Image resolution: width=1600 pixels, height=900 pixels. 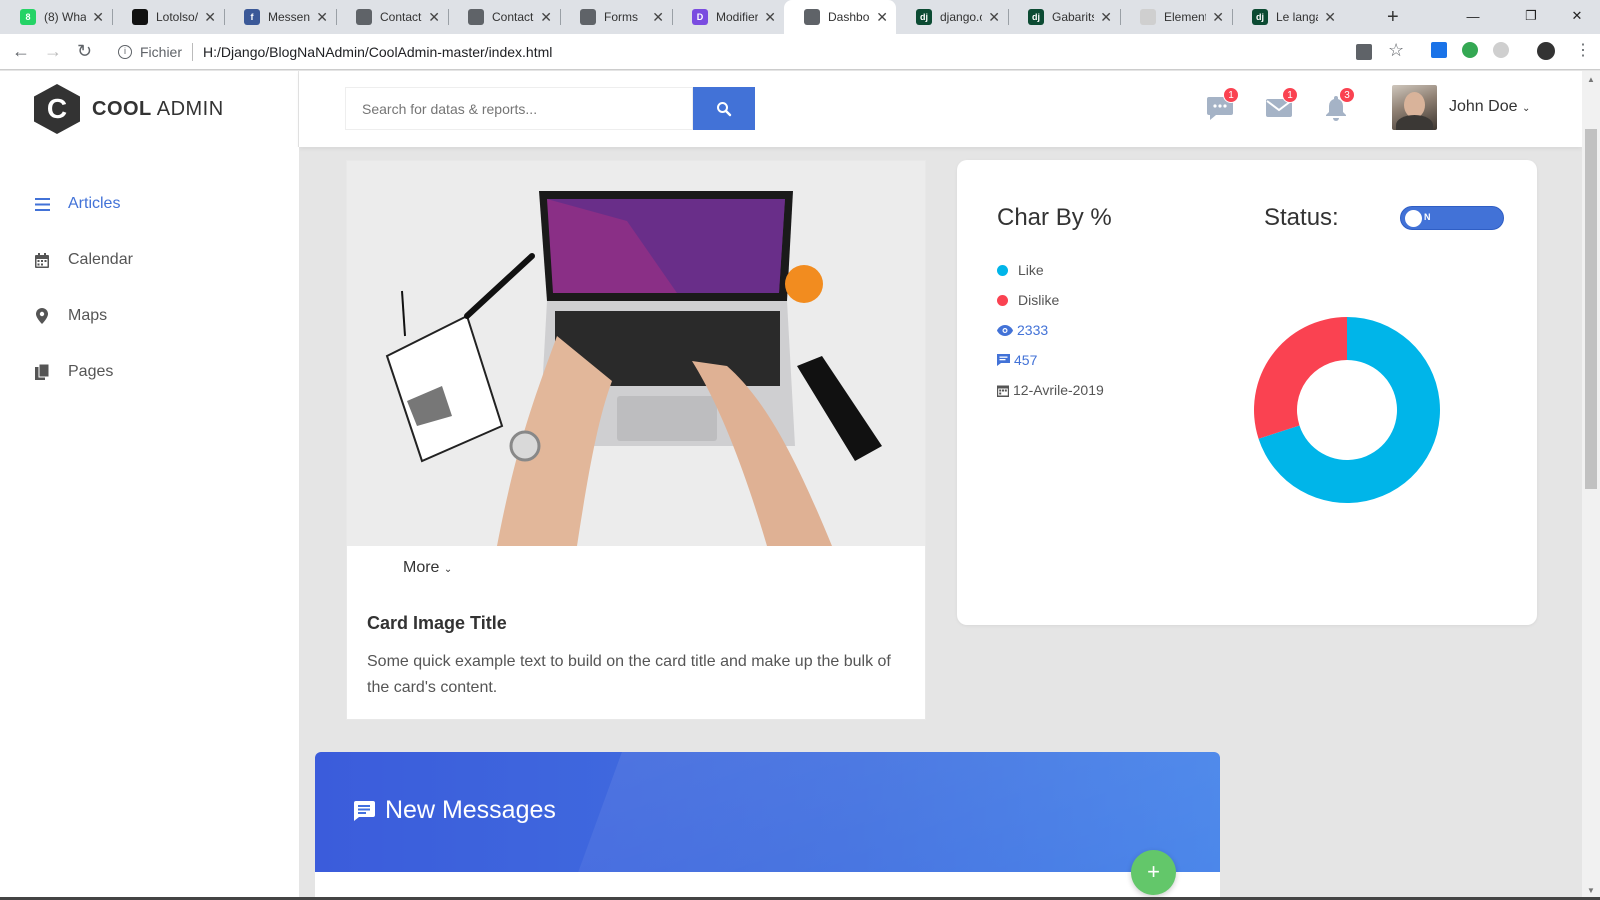 What do you see at coordinates (21, 51) in the screenshot?
I see `back-icon: ←` at bounding box center [21, 51].